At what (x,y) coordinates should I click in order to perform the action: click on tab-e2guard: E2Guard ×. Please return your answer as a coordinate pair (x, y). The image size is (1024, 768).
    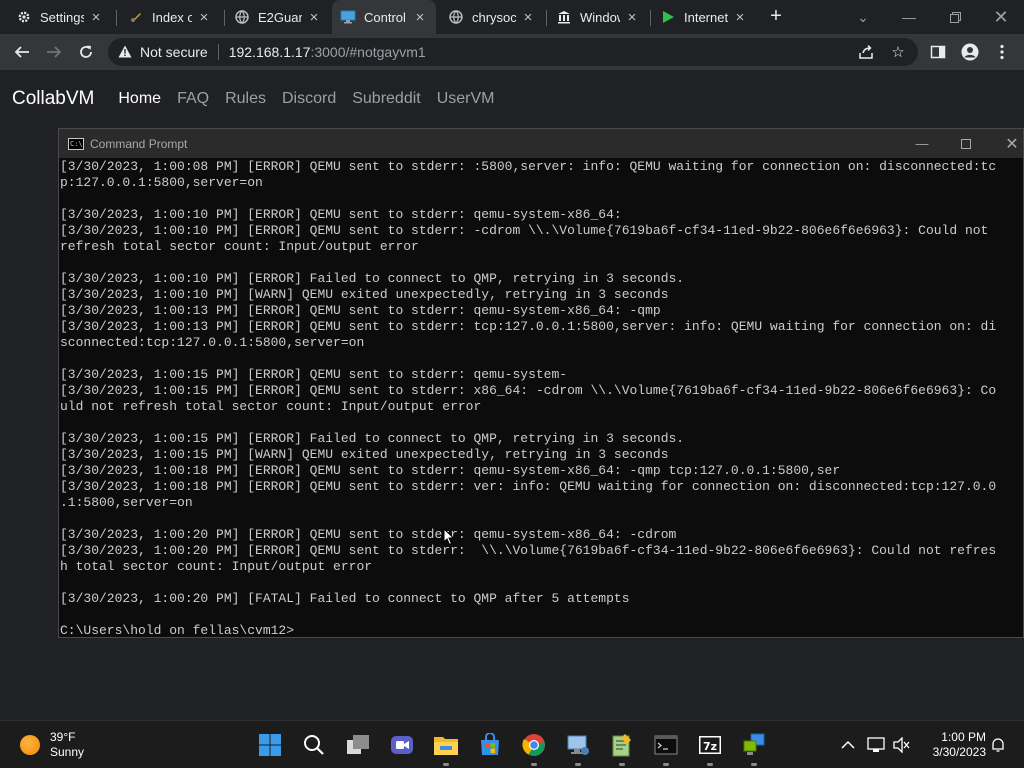
    Looking at the image, I should click on (278, 17).